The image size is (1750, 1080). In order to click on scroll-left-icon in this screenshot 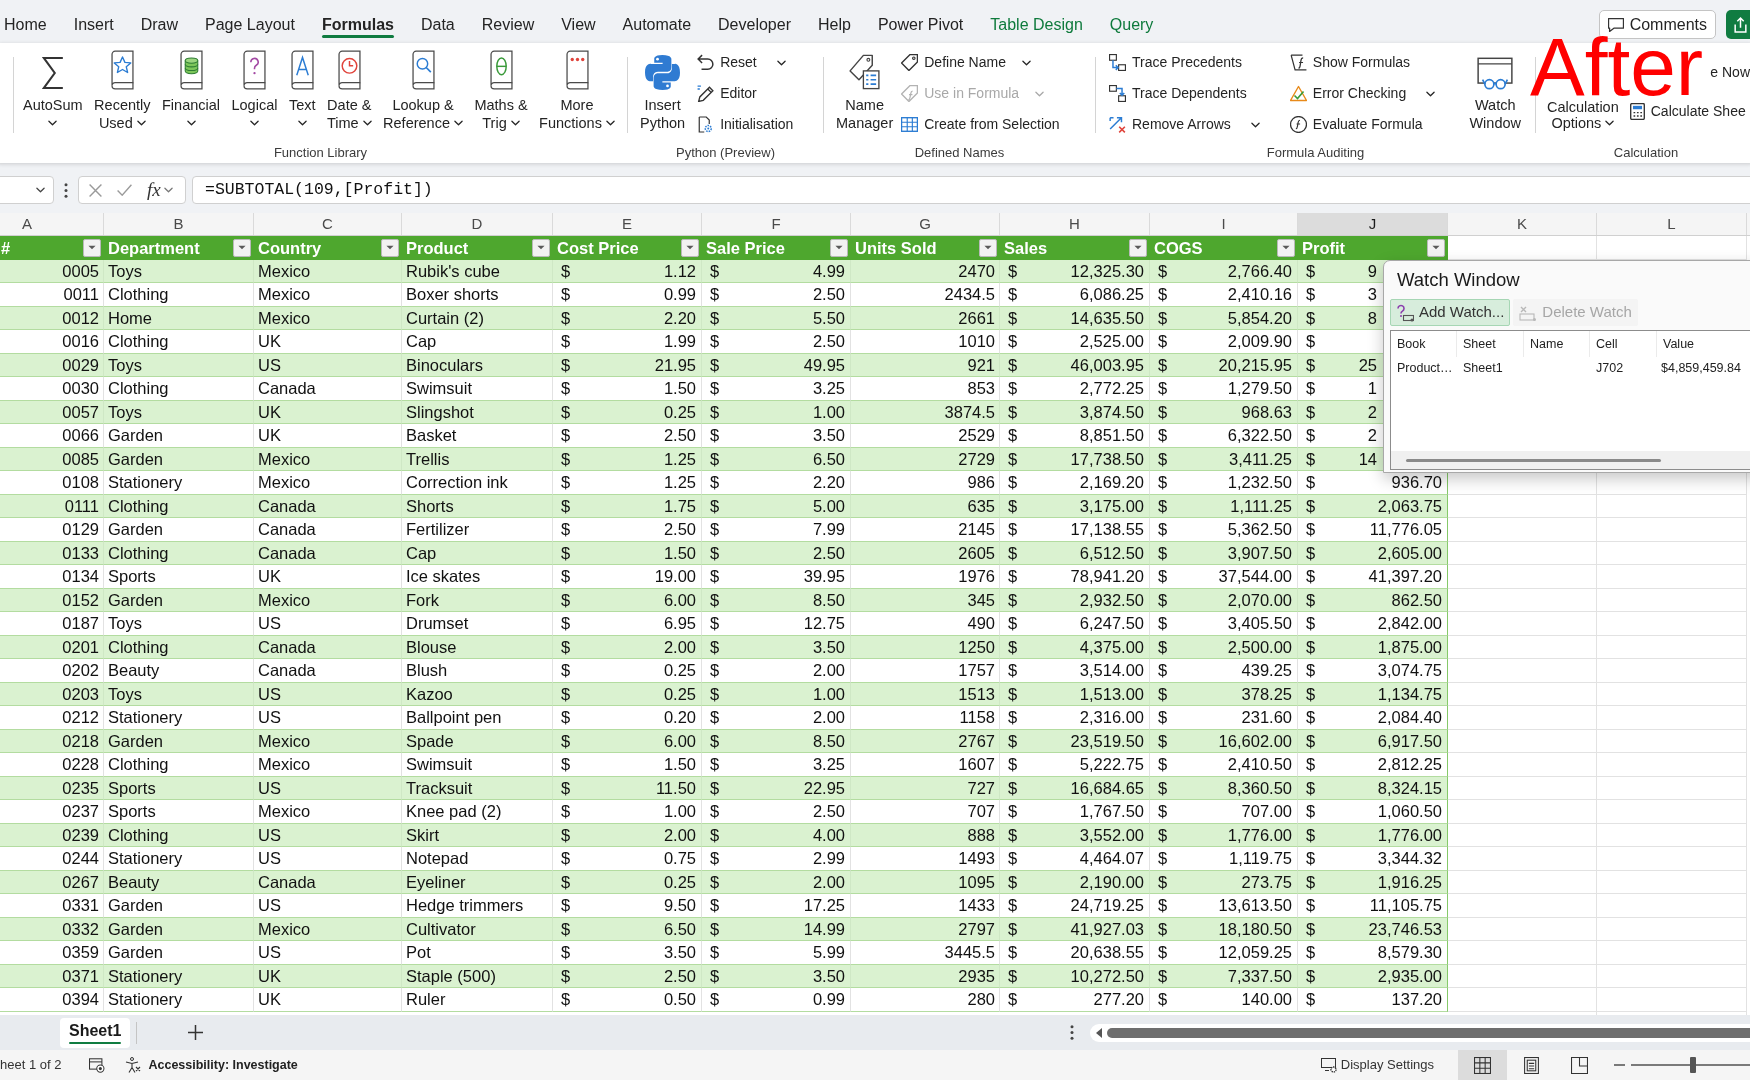, I will do `click(1099, 1032)`.